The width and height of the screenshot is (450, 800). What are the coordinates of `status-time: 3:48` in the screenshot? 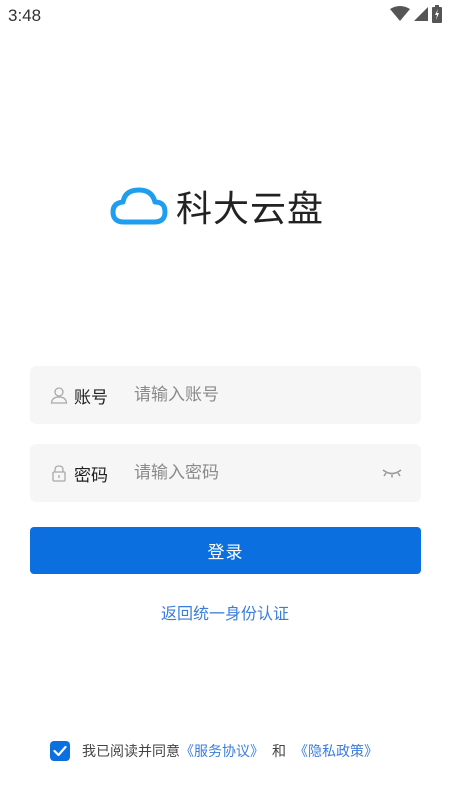 It's located at (25, 15).